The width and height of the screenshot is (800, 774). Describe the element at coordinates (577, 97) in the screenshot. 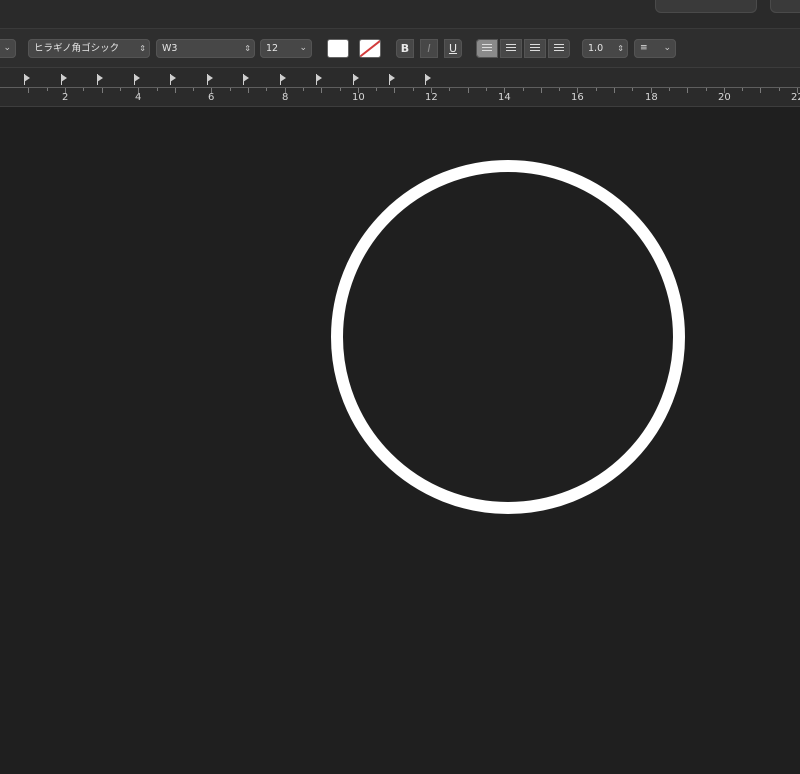

I see `ruler-number: 16` at that location.